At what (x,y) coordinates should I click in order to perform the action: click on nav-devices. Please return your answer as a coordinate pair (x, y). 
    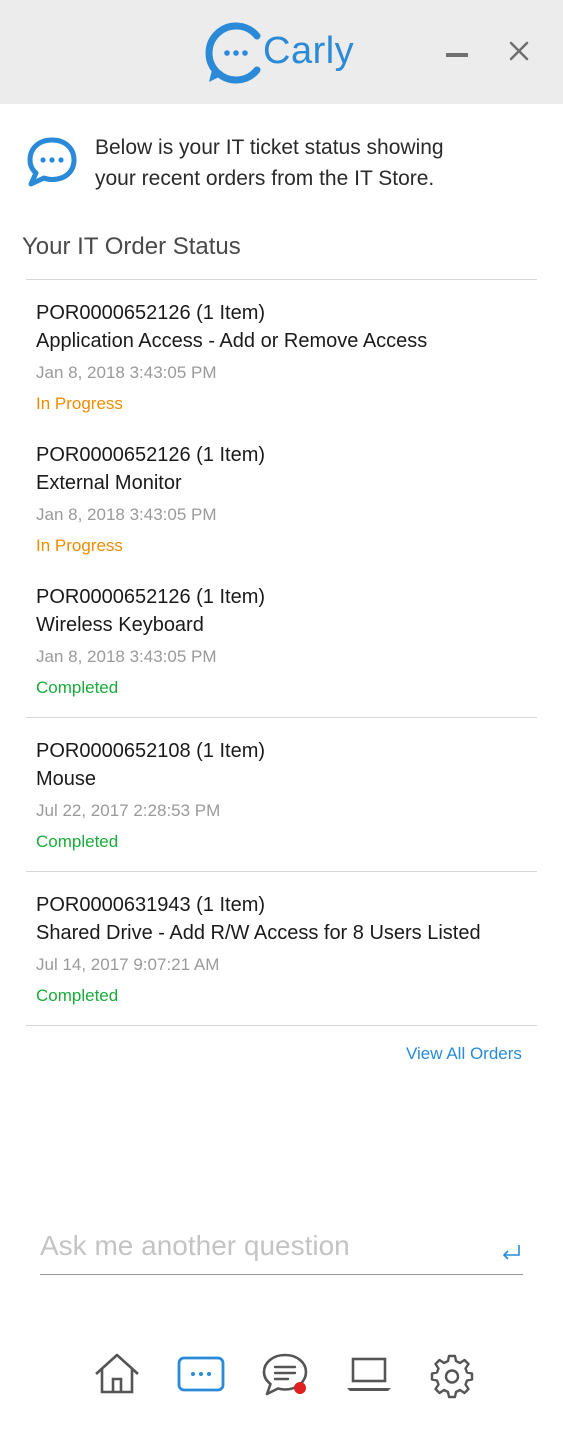
    Looking at the image, I should click on (369, 1375).